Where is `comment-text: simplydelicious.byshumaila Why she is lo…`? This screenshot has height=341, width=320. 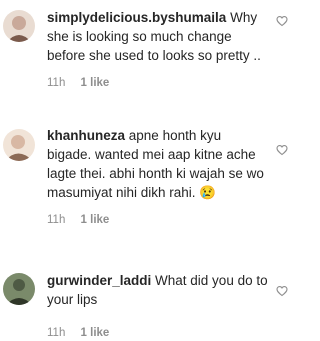
comment-text: simplydelicious.byshumaila Why she is lo… is located at coordinates (158, 36).